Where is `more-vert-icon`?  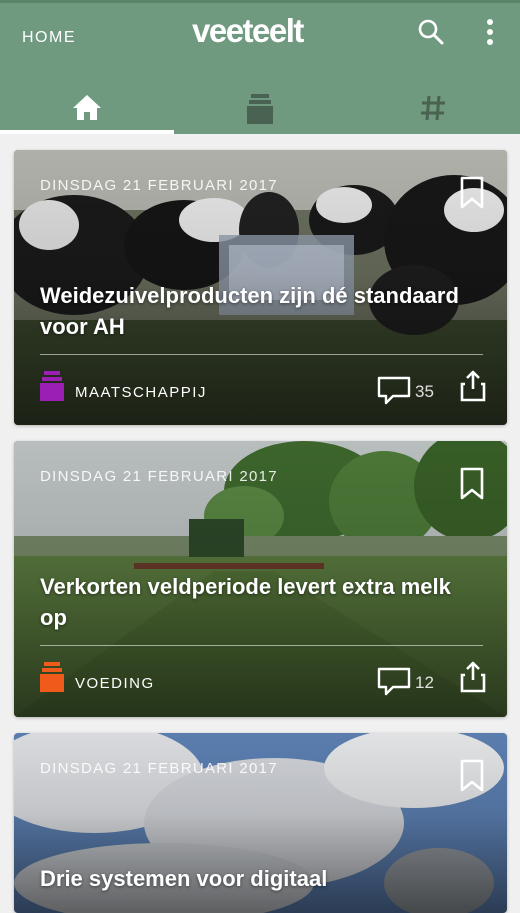
more-vert-icon is located at coordinates (490, 32).